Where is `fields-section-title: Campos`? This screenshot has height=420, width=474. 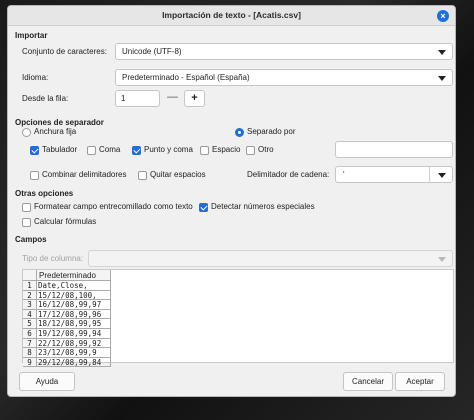 fields-section-title: Campos is located at coordinates (31, 239).